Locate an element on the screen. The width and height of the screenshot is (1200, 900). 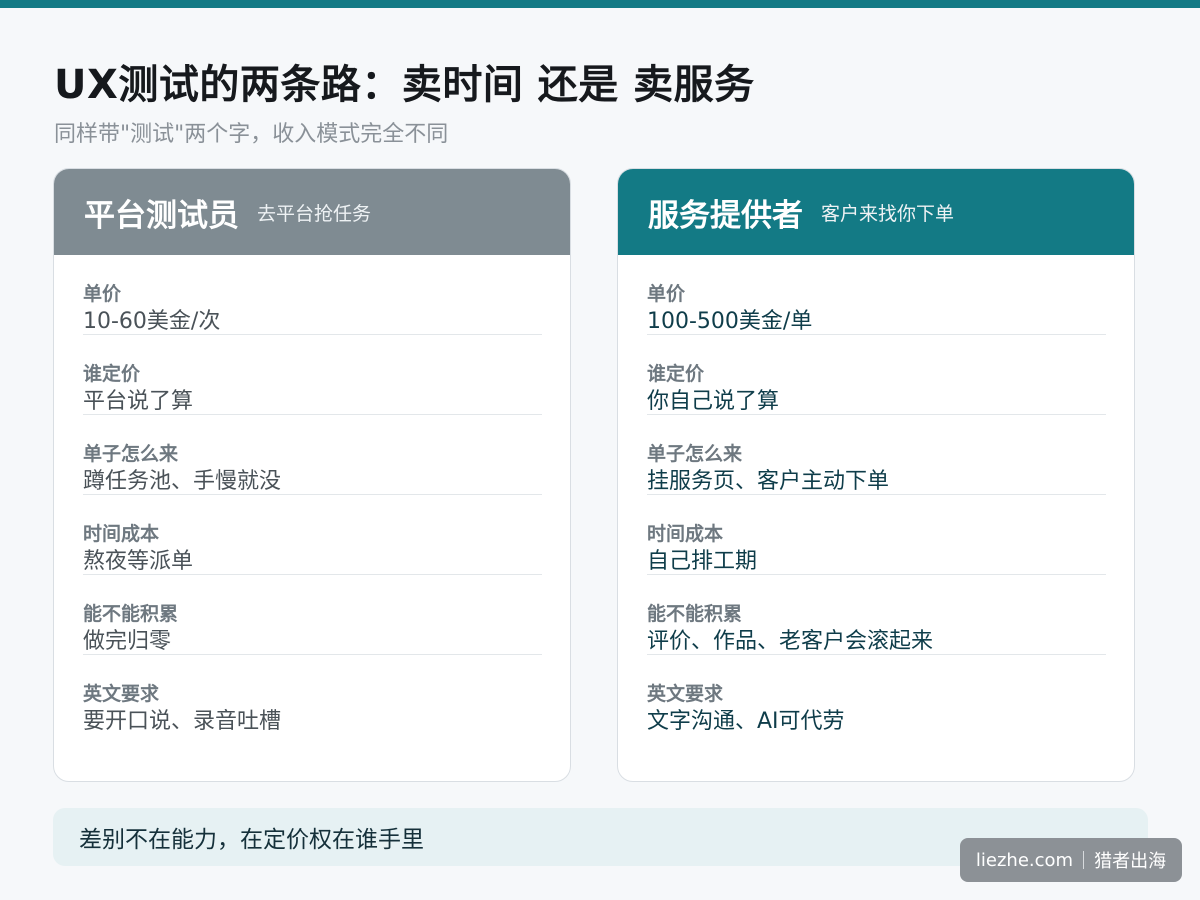
row-value: 做完归零 is located at coordinates (127, 641).